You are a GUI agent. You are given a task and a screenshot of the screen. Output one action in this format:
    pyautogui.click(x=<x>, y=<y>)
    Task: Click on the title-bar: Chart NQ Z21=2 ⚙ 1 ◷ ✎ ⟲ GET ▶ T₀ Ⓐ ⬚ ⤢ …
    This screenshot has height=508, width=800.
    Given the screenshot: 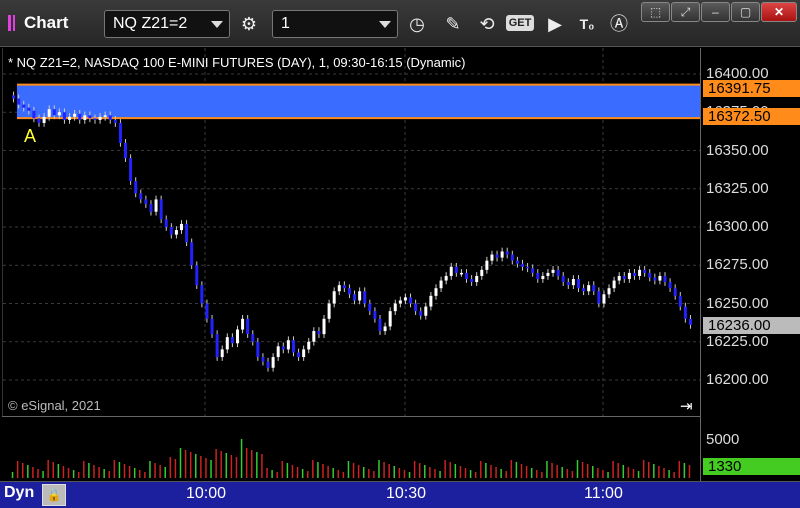 What is the action you would take?
    pyautogui.click(x=400, y=23)
    